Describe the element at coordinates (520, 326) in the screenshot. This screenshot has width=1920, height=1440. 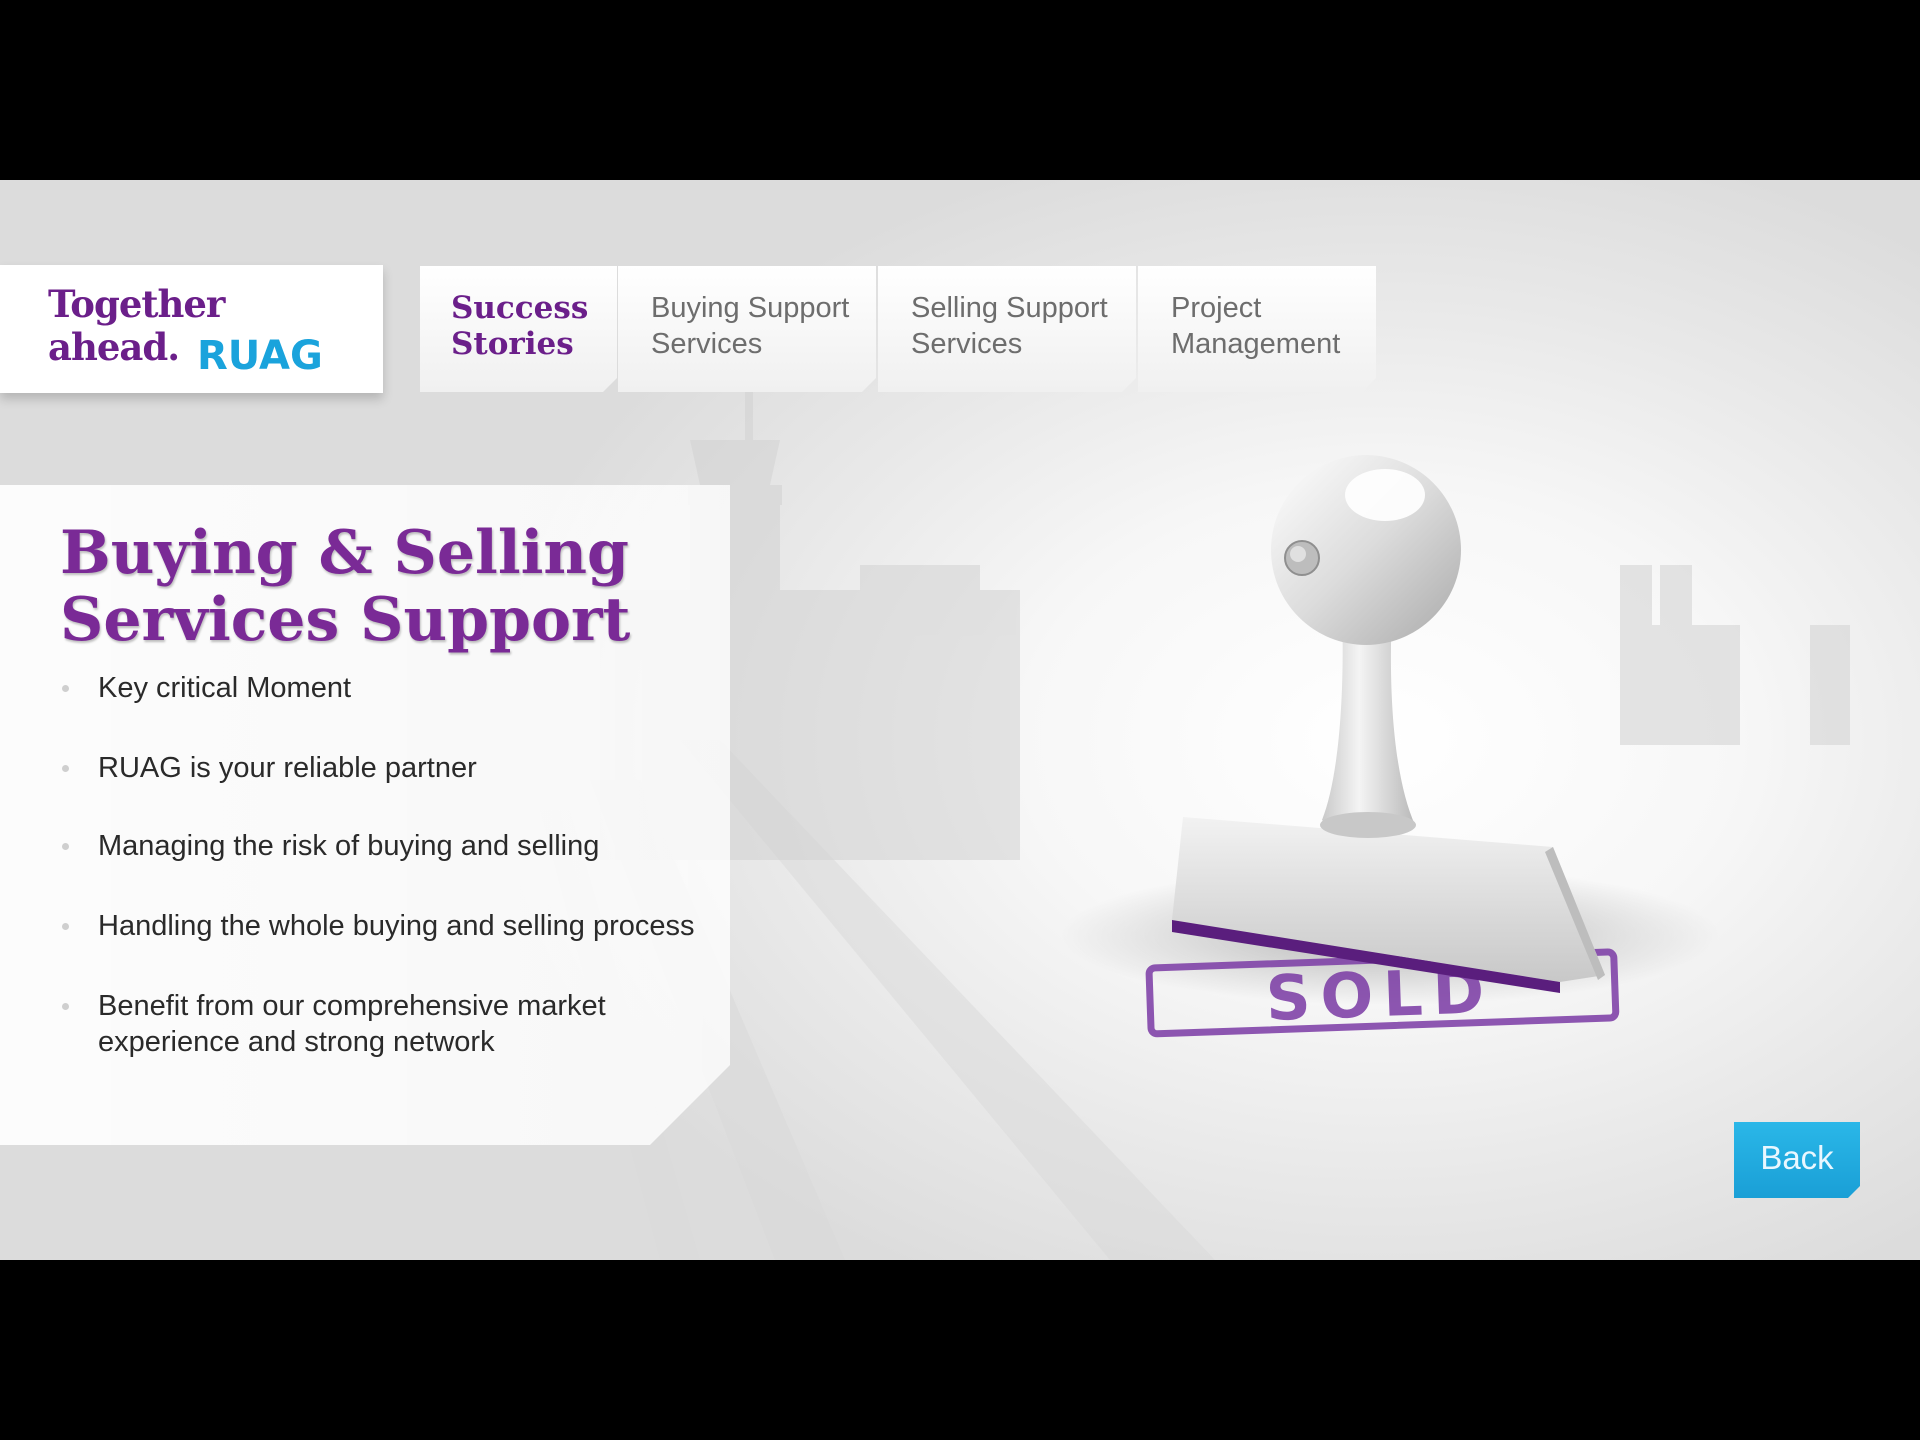
I see `tab-label: Success Stories` at that location.